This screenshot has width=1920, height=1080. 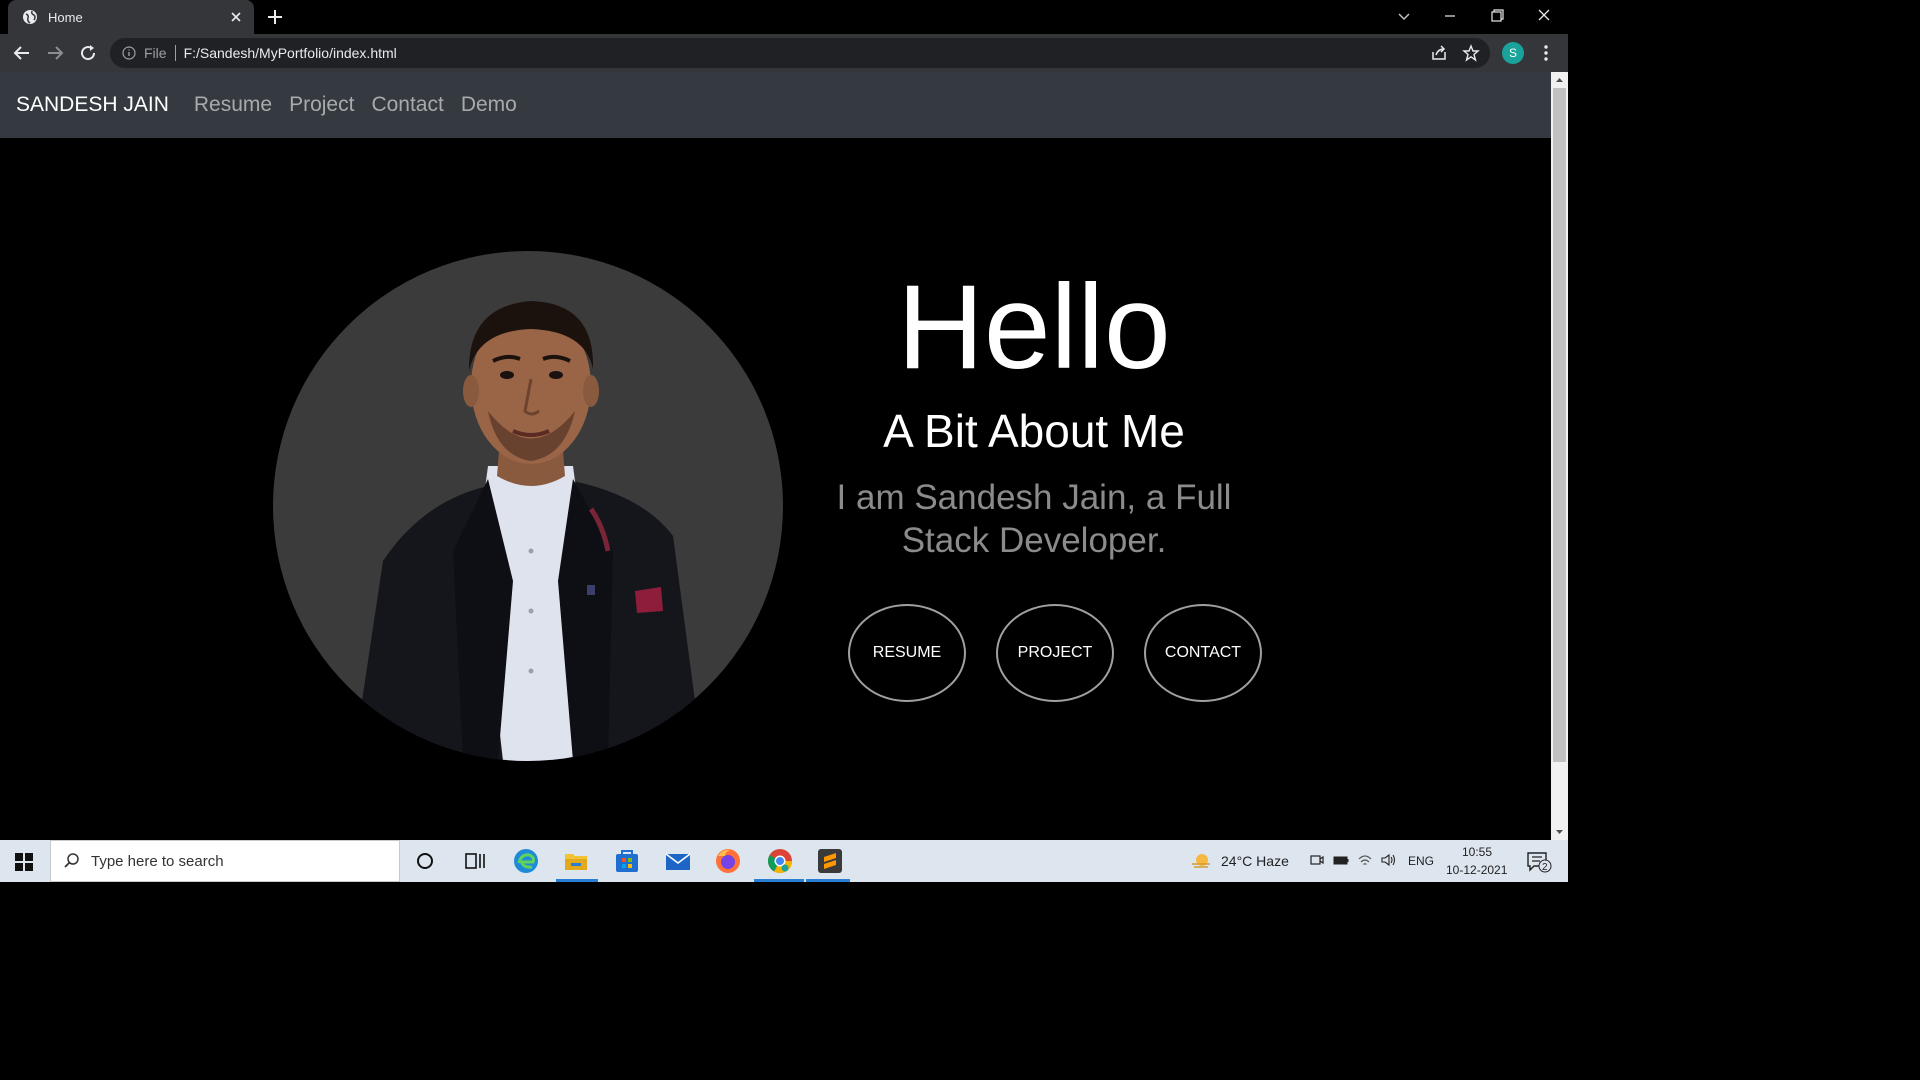 What do you see at coordinates (830, 861) in the screenshot?
I see `sublime-text-icon` at bounding box center [830, 861].